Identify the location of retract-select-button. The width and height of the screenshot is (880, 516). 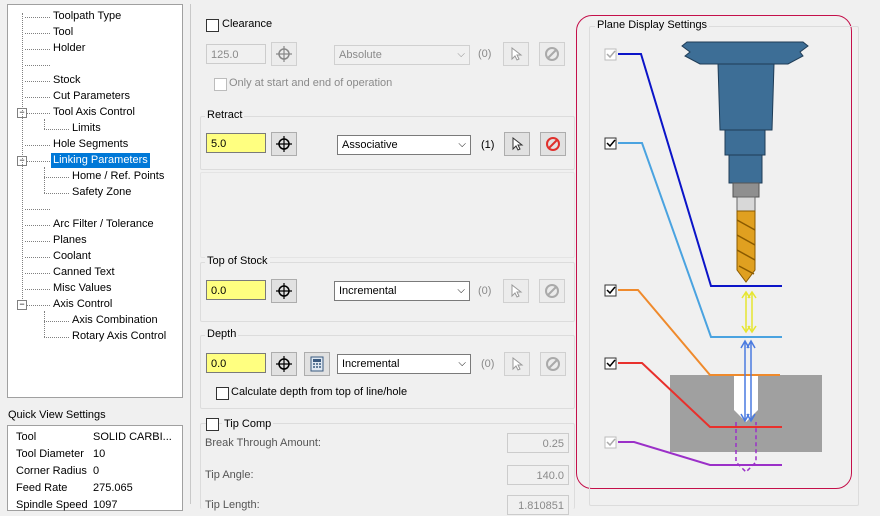
(517, 144).